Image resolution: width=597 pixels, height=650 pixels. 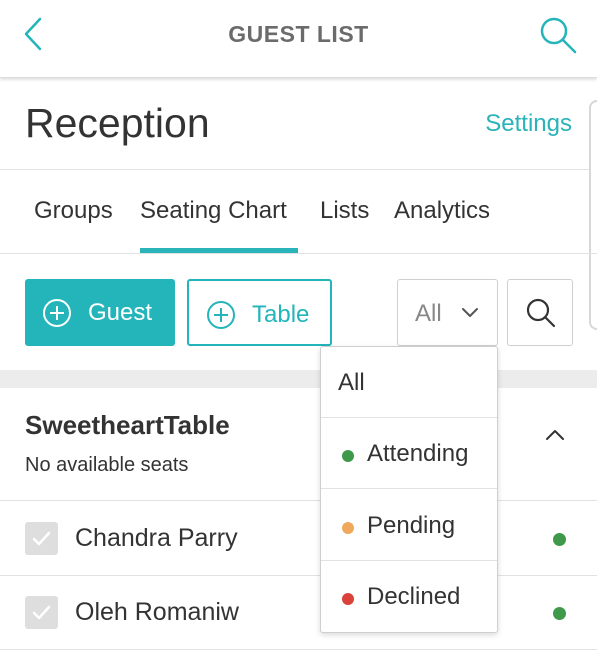 What do you see at coordinates (351, 382) in the screenshot?
I see `filter-option-label: All` at bounding box center [351, 382].